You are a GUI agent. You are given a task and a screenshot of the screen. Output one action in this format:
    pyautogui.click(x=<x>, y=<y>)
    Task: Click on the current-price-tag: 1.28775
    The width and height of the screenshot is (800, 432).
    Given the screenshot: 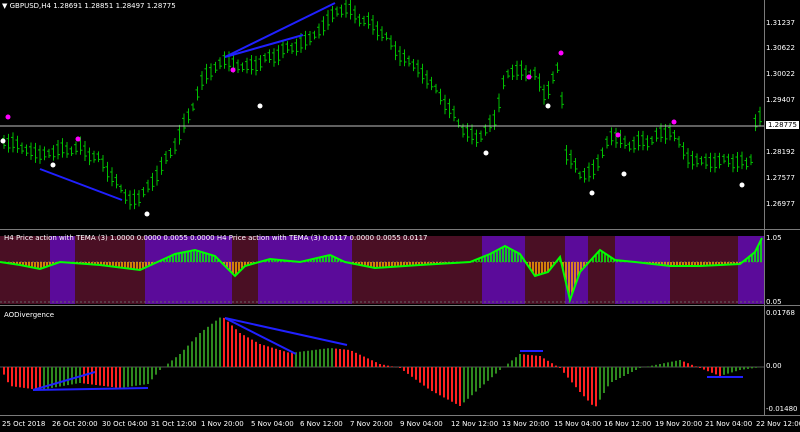 What is the action you would take?
    pyautogui.click(x=782, y=125)
    